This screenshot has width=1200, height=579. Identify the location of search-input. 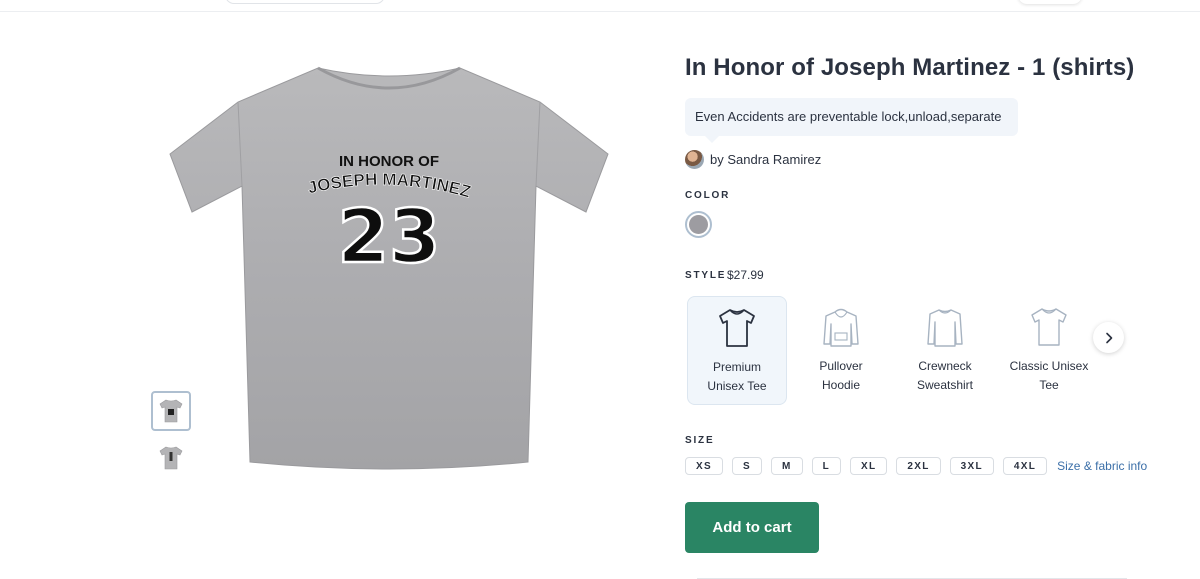
(305, 2).